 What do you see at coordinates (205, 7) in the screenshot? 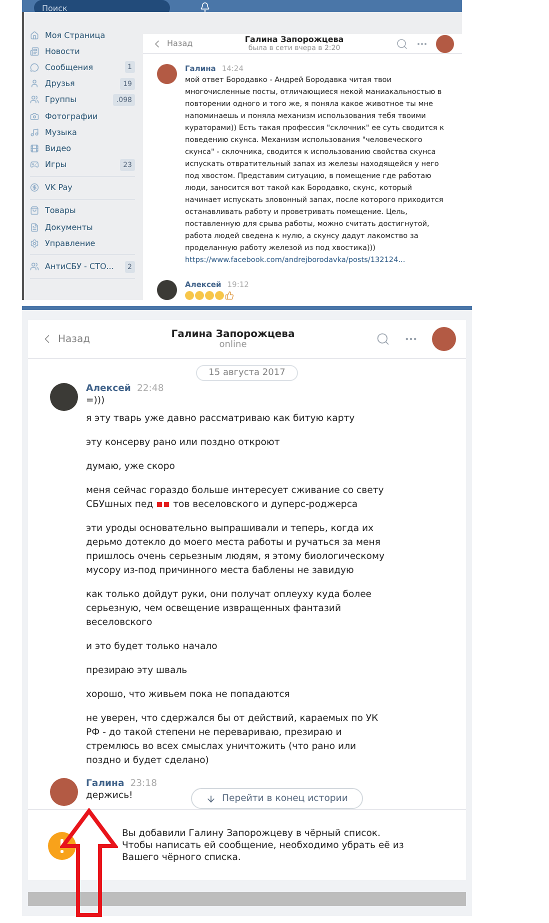
I see `bell-icon` at bounding box center [205, 7].